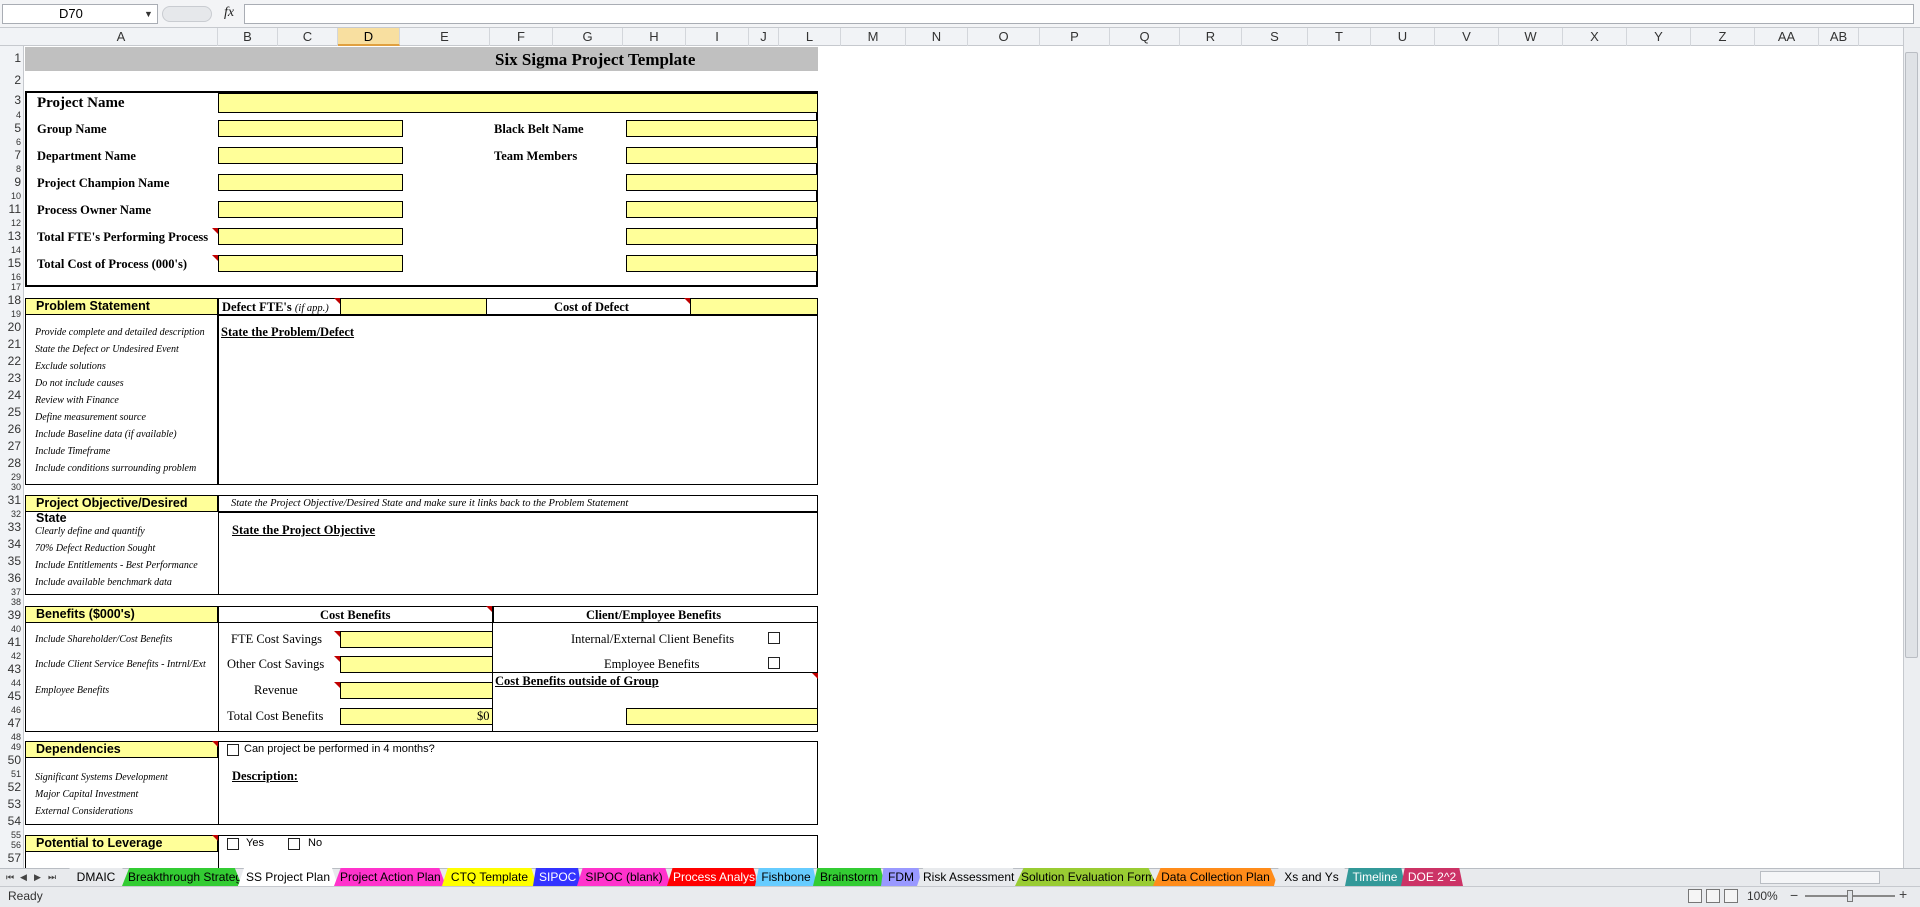 This screenshot has height=907, width=1920. I want to click on sheet-tab: Project Action Plan, so click(390, 877).